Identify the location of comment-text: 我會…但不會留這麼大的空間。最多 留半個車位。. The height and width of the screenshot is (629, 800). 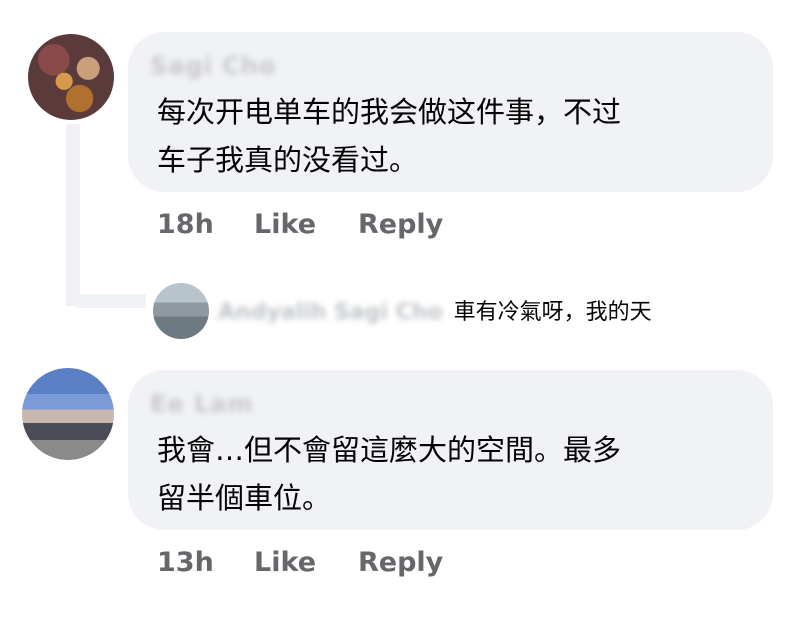
(457, 474).